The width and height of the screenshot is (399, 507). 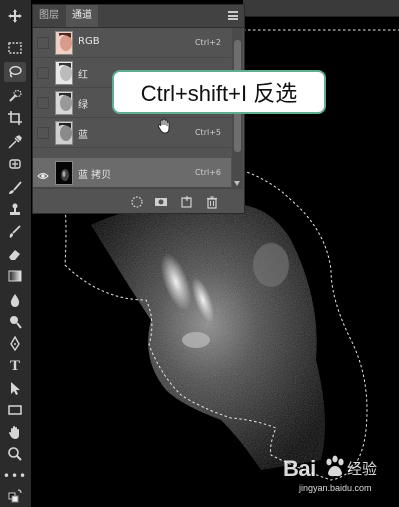 What do you see at coordinates (335, 466) in the screenshot?
I see `paw-icon` at bounding box center [335, 466].